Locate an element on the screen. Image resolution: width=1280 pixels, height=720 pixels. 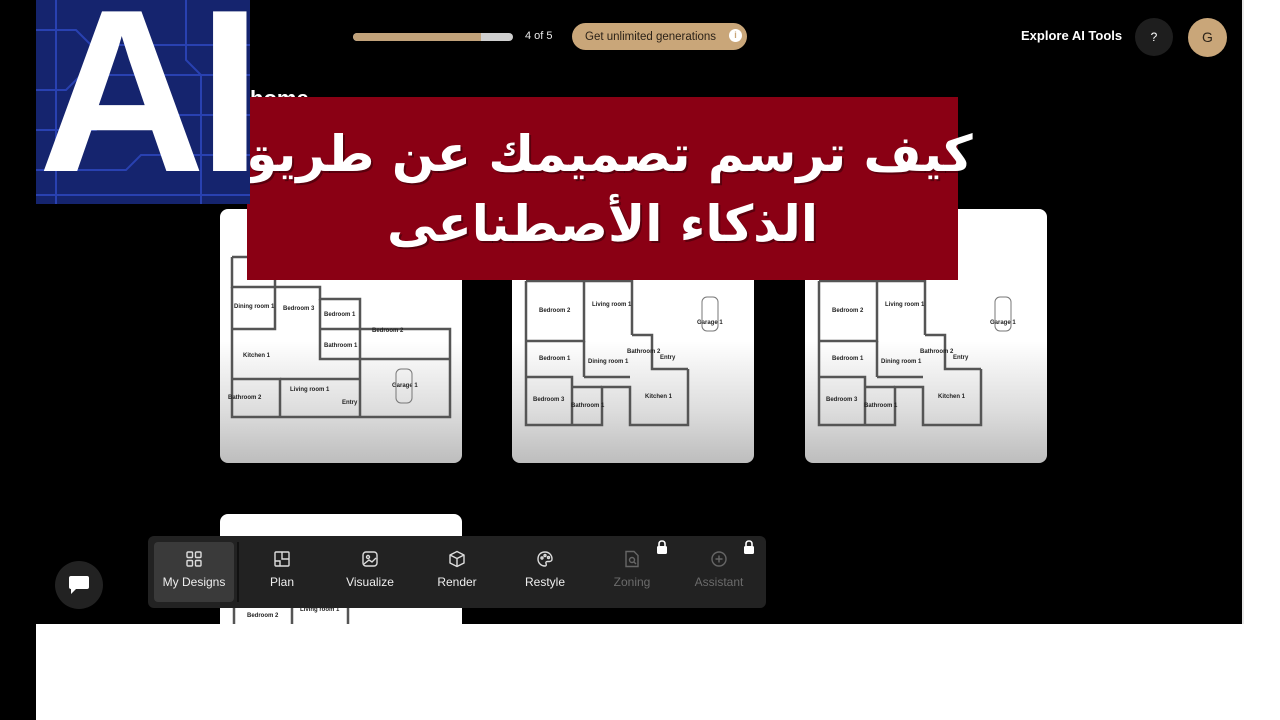
window-edge is located at coordinates (1243, 312).